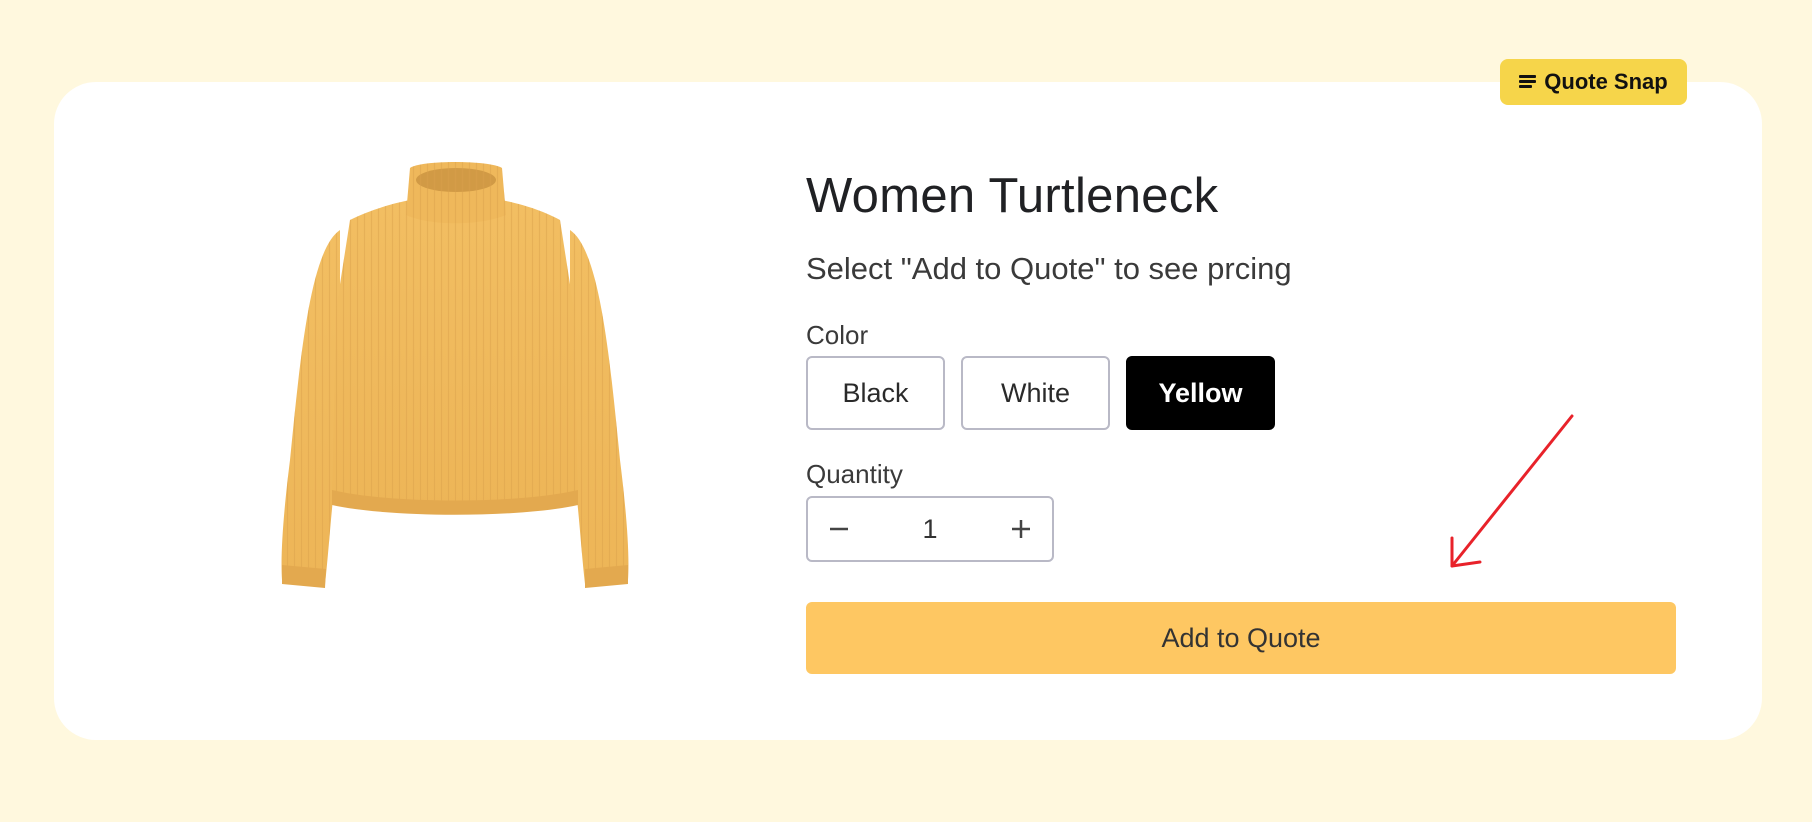 The height and width of the screenshot is (822, 1812). I want to click on quote-snap-badge: Quote Snap, so click(1593, 82).